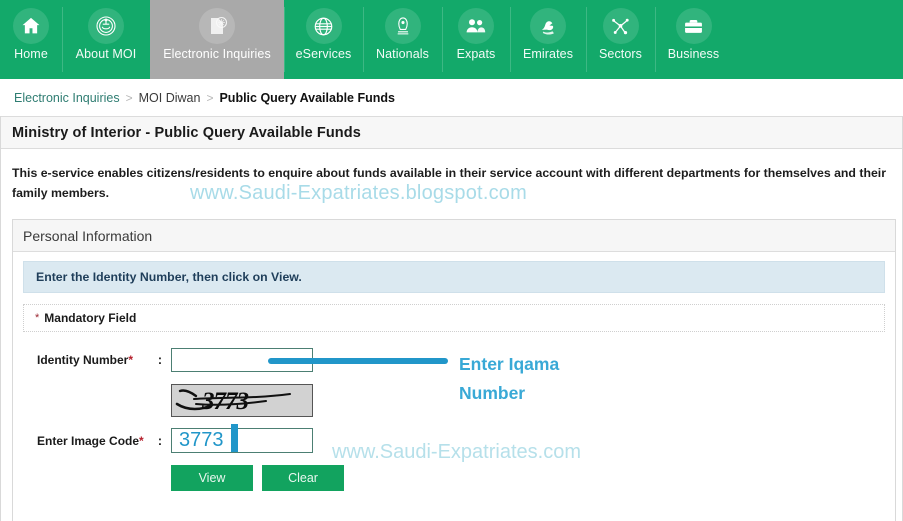 This screenshot has width=903, height=521. Describe the element at coordinates (817, 39) in the screenshot. I see `nav-filler` at that location.